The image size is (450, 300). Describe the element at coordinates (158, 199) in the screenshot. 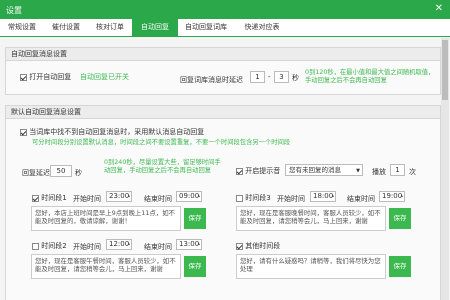

I see `slot1-end-label: 结束时间` at that location.